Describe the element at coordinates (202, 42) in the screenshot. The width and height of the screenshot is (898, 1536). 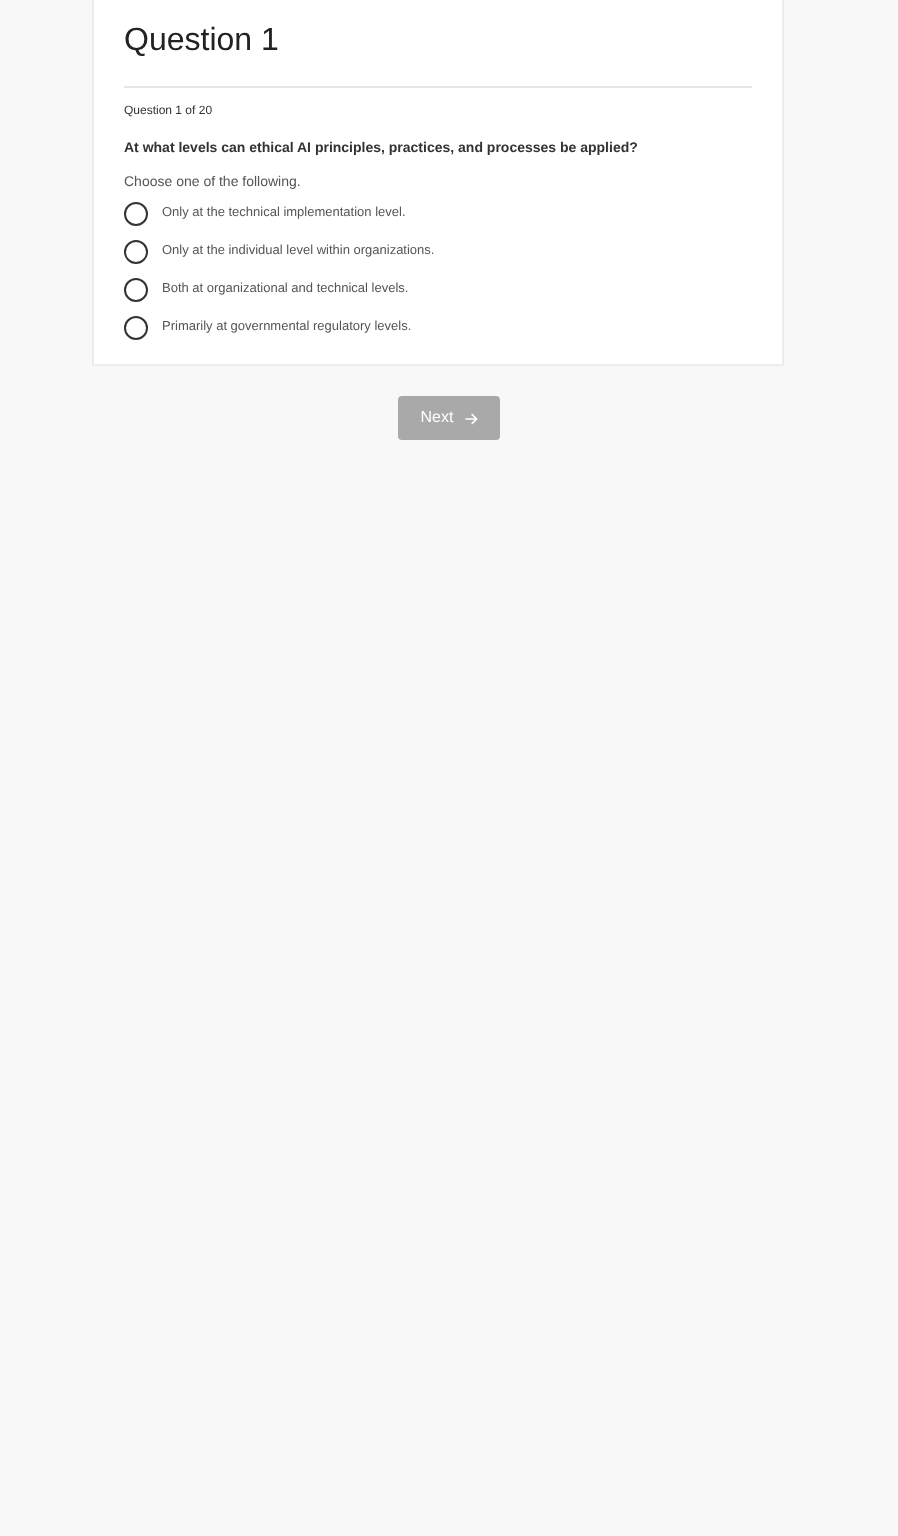
I see `question-title: Question 1` at that location.